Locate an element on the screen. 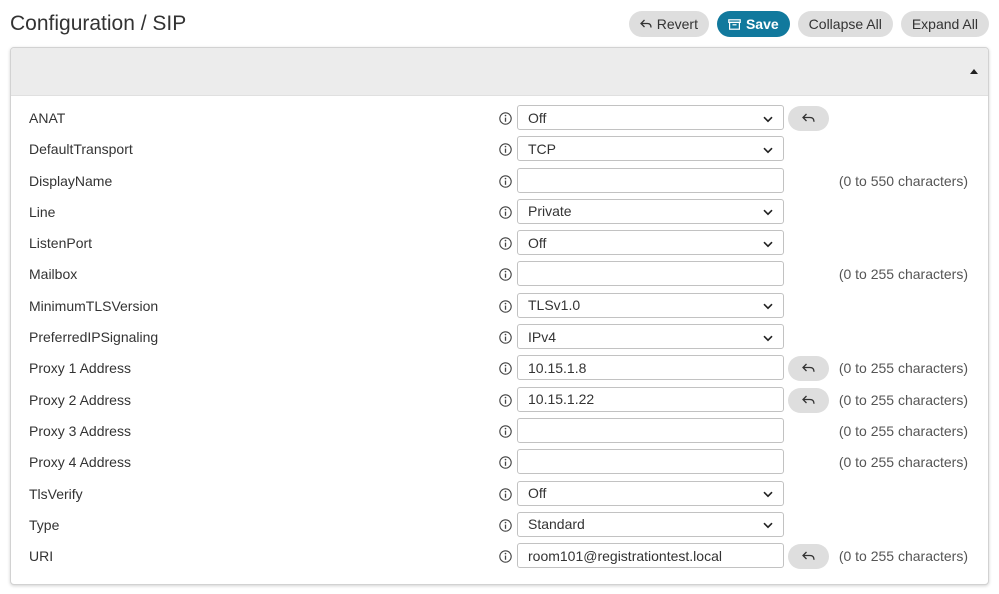 The width and height of the screenshot is (999, 594). setting-row-proxy-4-address: Proxy 4 Address (0 to 255 characters) is located at coordinates (499, 463).